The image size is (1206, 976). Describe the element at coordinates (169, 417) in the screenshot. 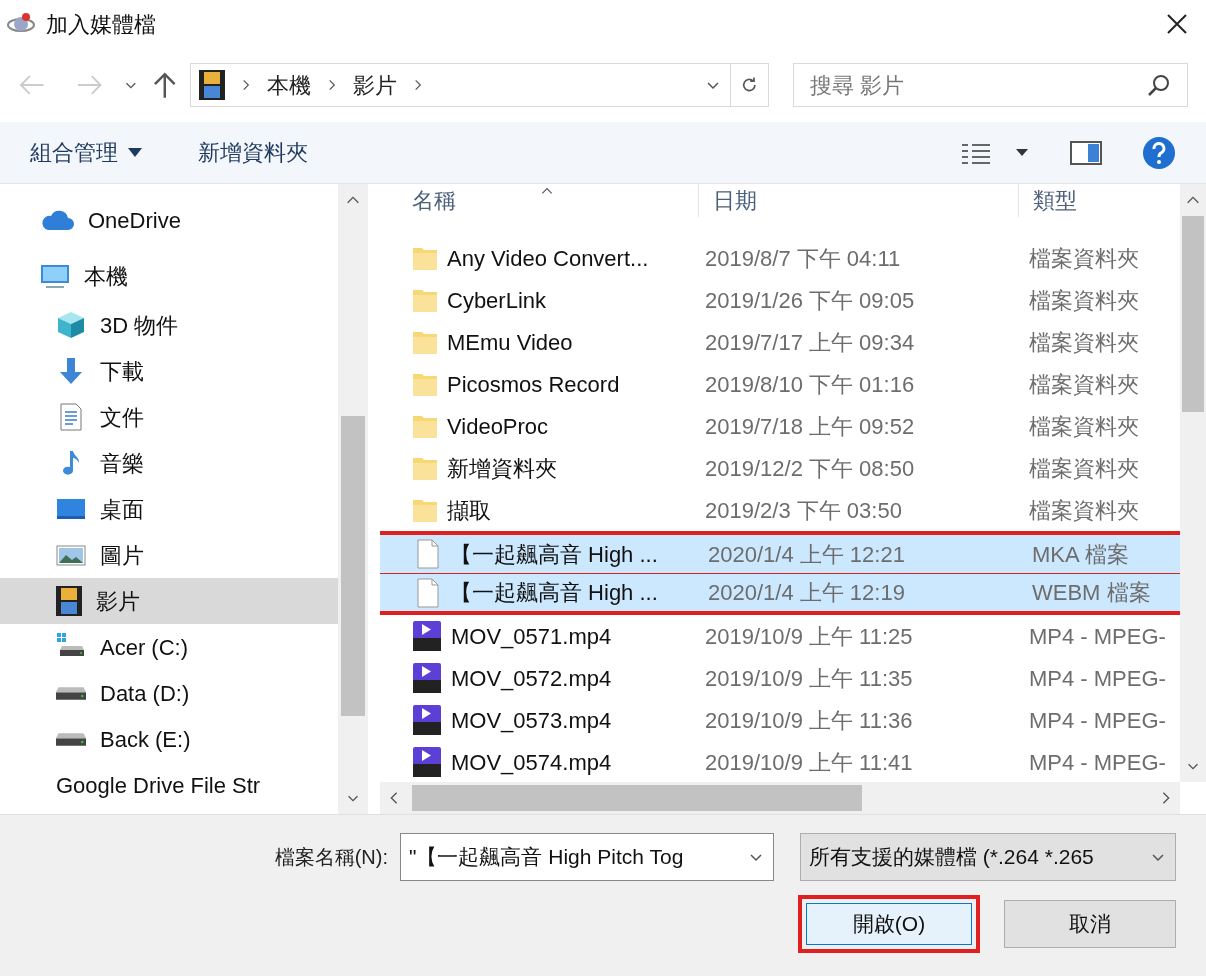

I see `sidebar-item: 文件` at that location.